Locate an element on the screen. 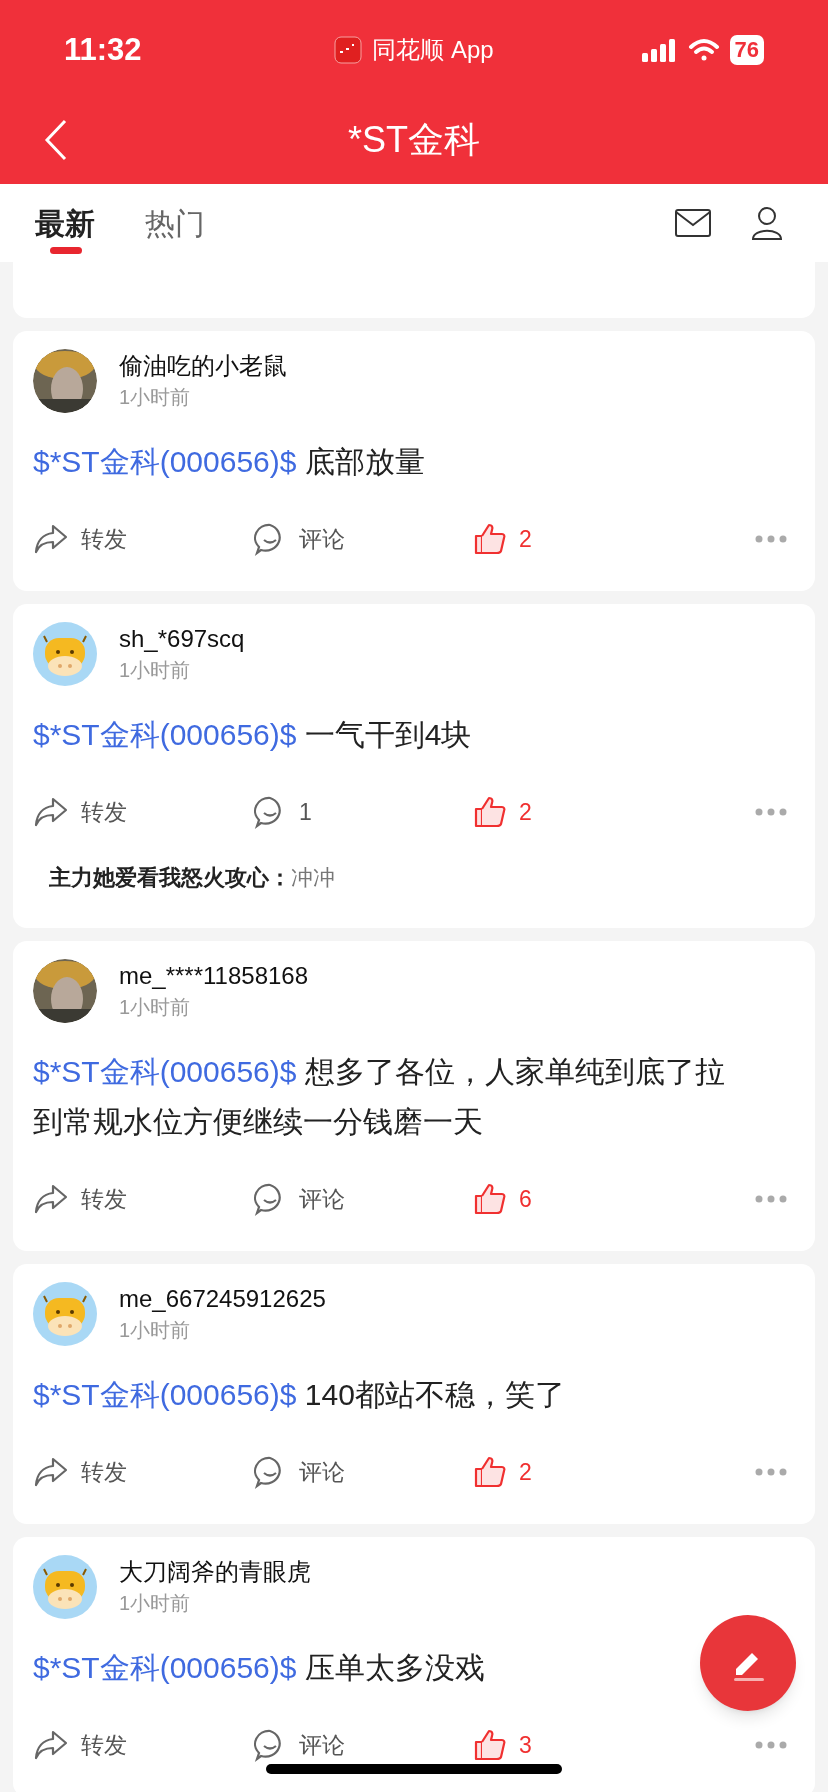 The height and width of the screenshot is (1792, 828). status-time: 11:32 is located at coordinates (103, 49).